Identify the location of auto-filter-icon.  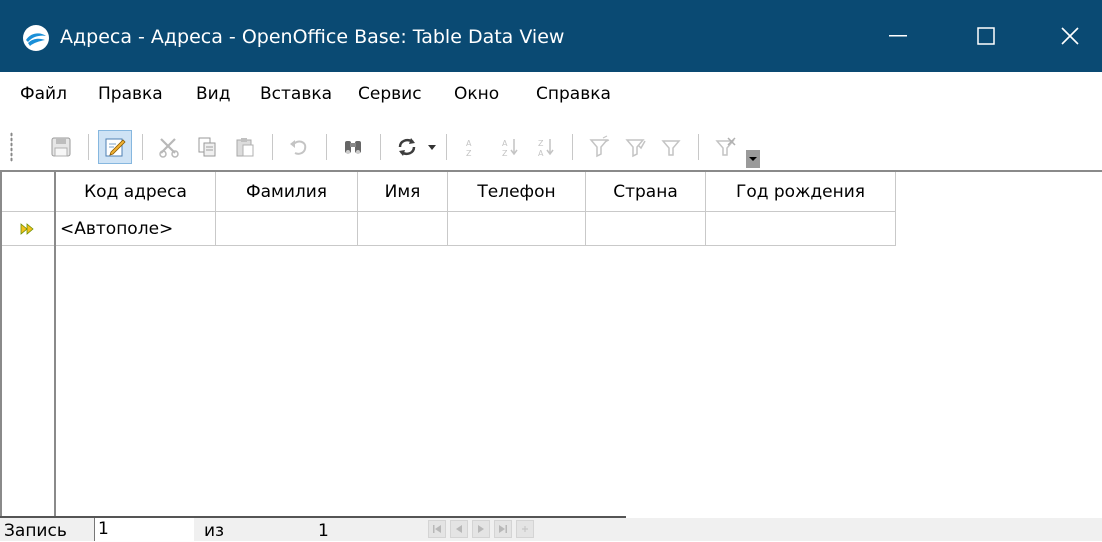
(599, 146).